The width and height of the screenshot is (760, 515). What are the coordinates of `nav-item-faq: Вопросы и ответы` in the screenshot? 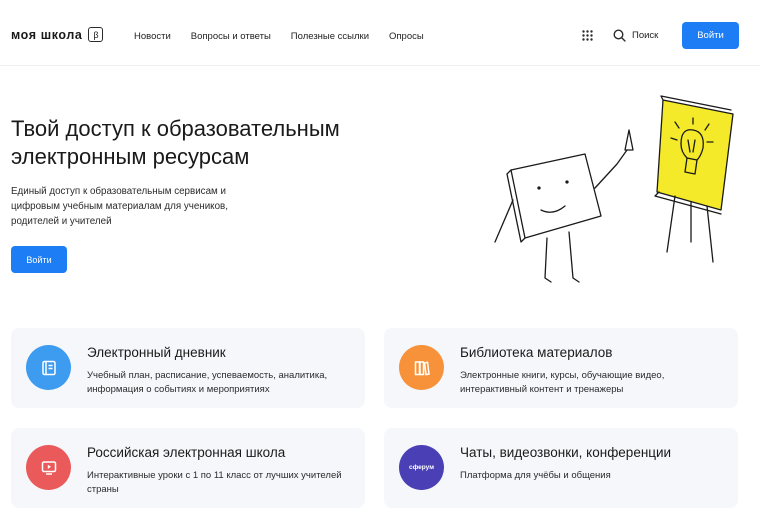 It's located at (231, 36).